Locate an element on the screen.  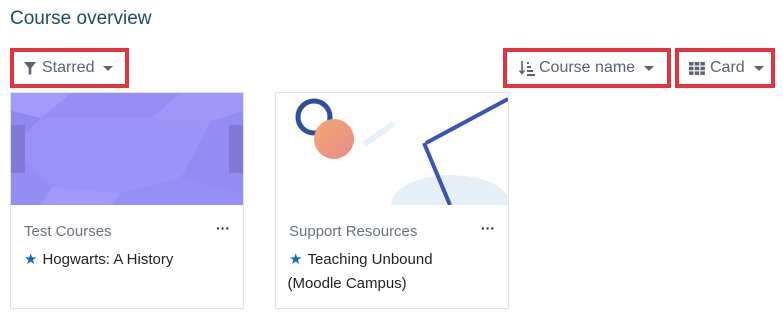
course-name-link: ★ Hogwarts: A History is located at coordinates (127, 260).